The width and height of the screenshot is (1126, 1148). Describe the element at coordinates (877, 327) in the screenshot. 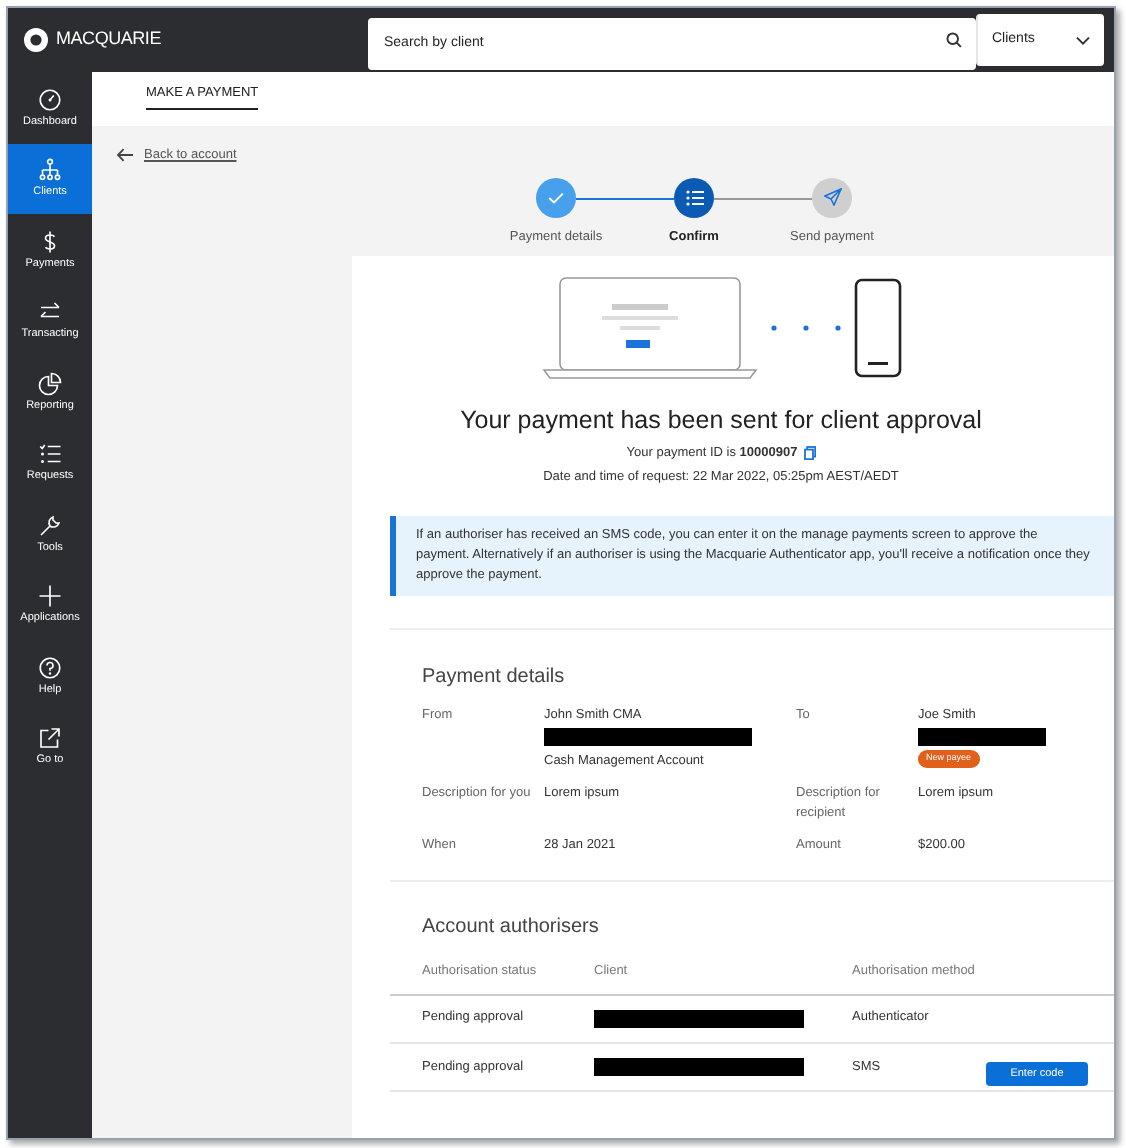

I see `phone-drawing` at that location.